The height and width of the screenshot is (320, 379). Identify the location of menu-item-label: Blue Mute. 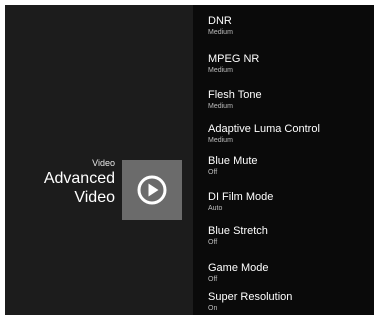
(233, 161).